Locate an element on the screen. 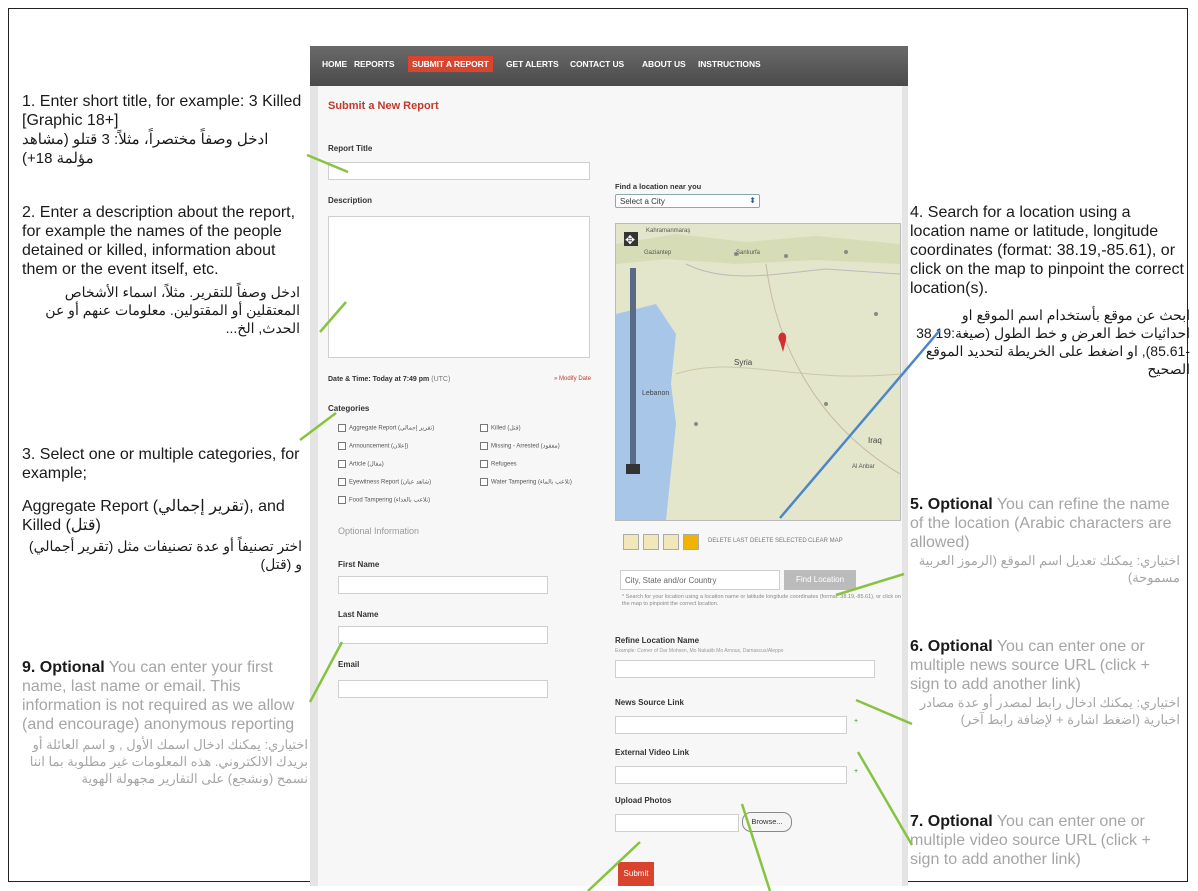 The width and height of the screenshot is (1198, 891). pointer-photos is located at coordinates (756, 847).